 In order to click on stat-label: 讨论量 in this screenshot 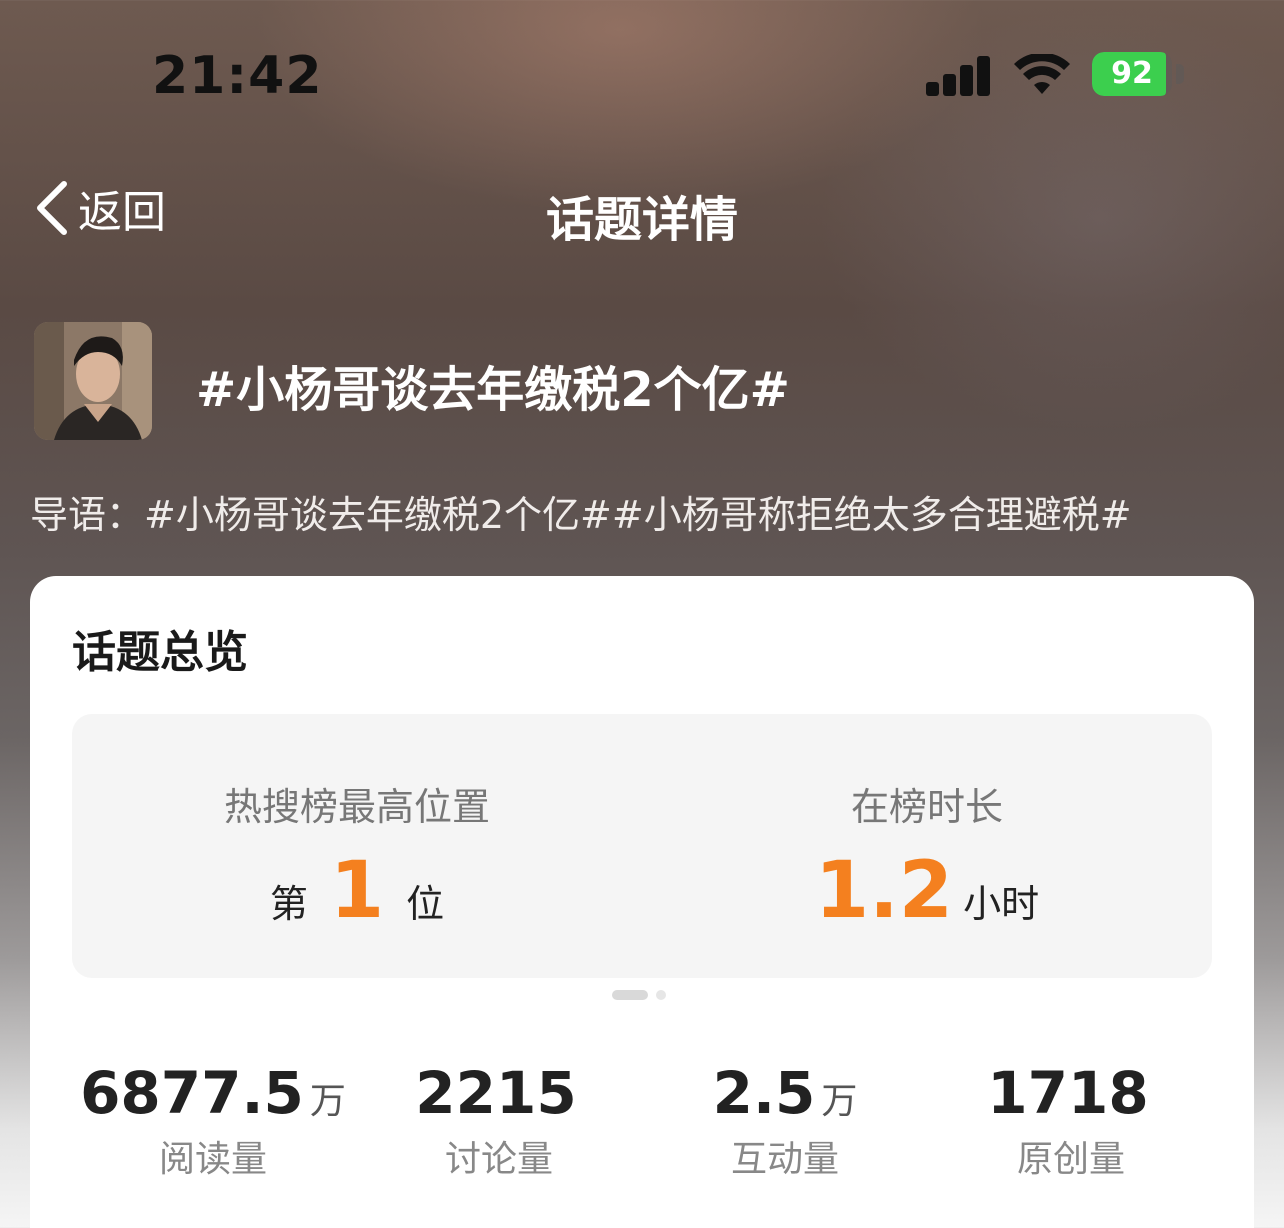, I will do `click(498, 1159)`.